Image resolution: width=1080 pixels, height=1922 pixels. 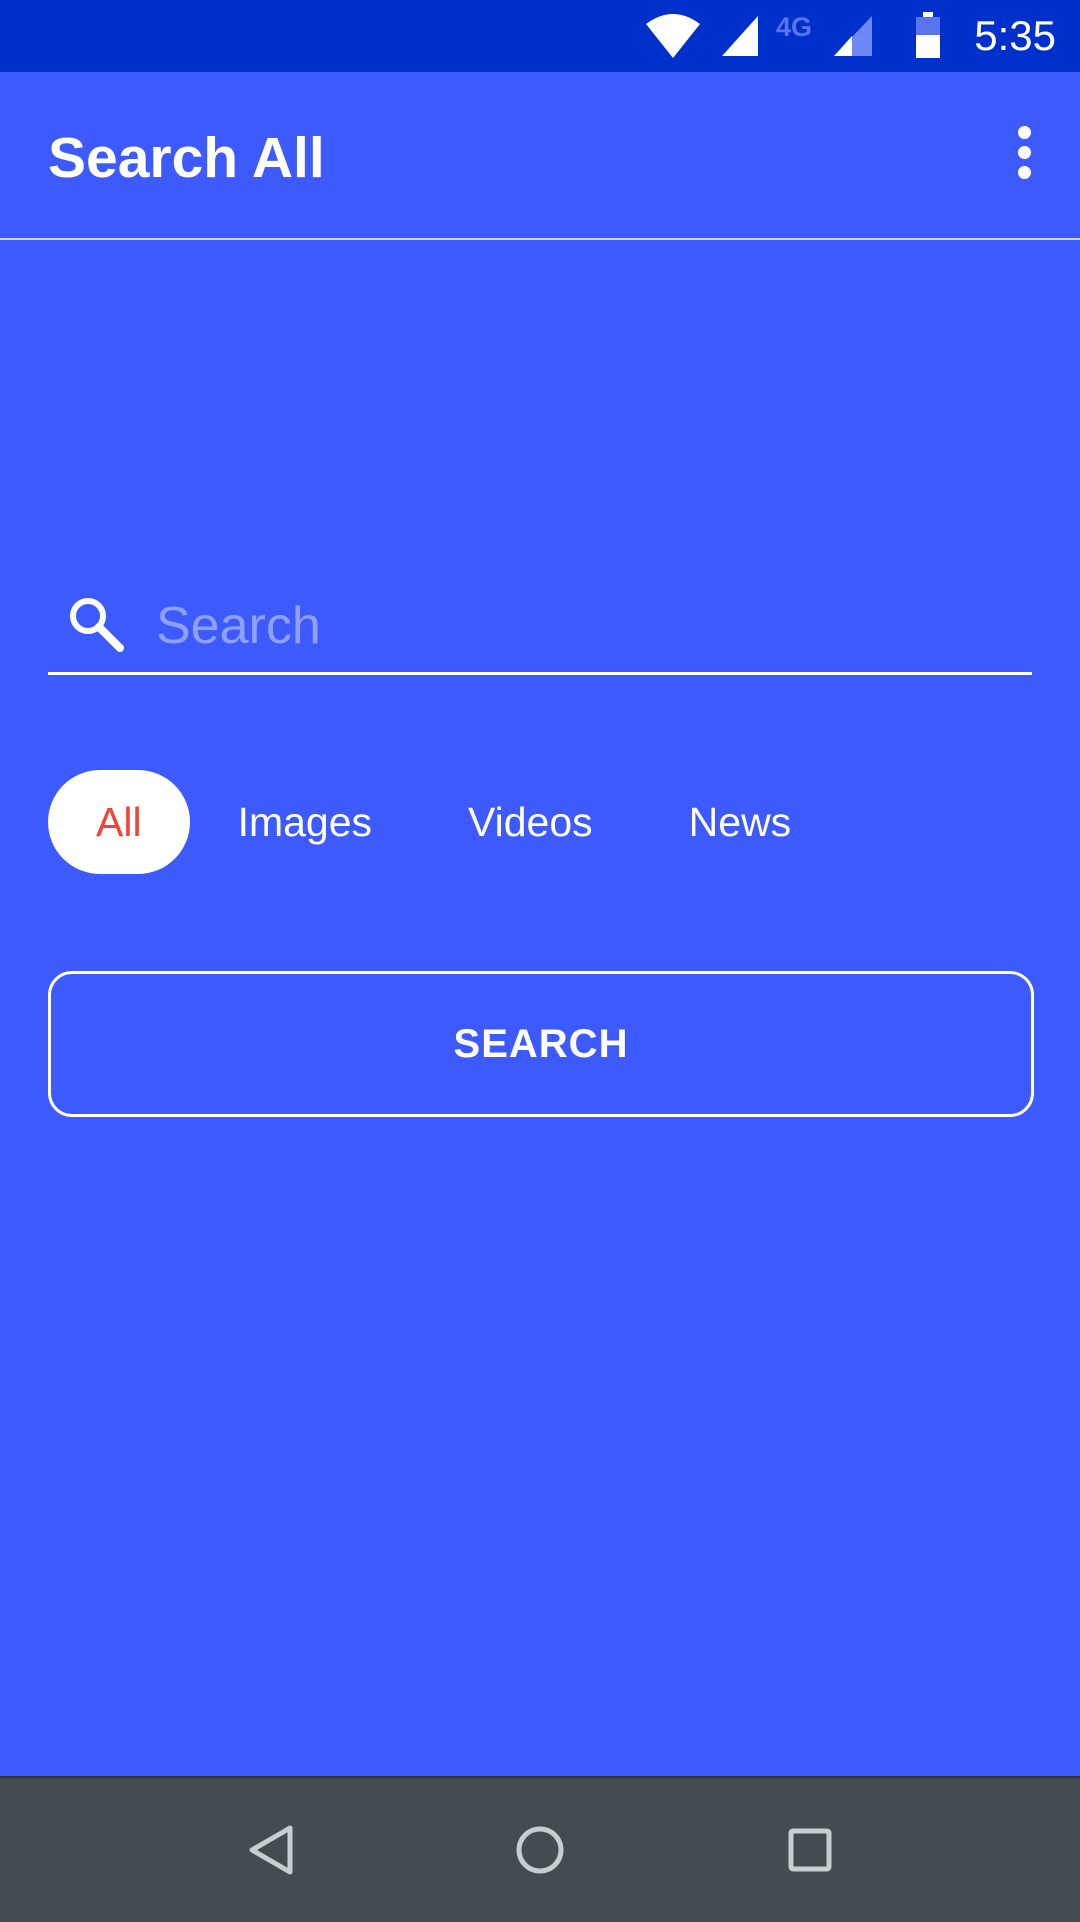 What do you see at coordinates (794, 27) in the screenshot?
I see `network-label: 4G` at bounding box center [794, 27].